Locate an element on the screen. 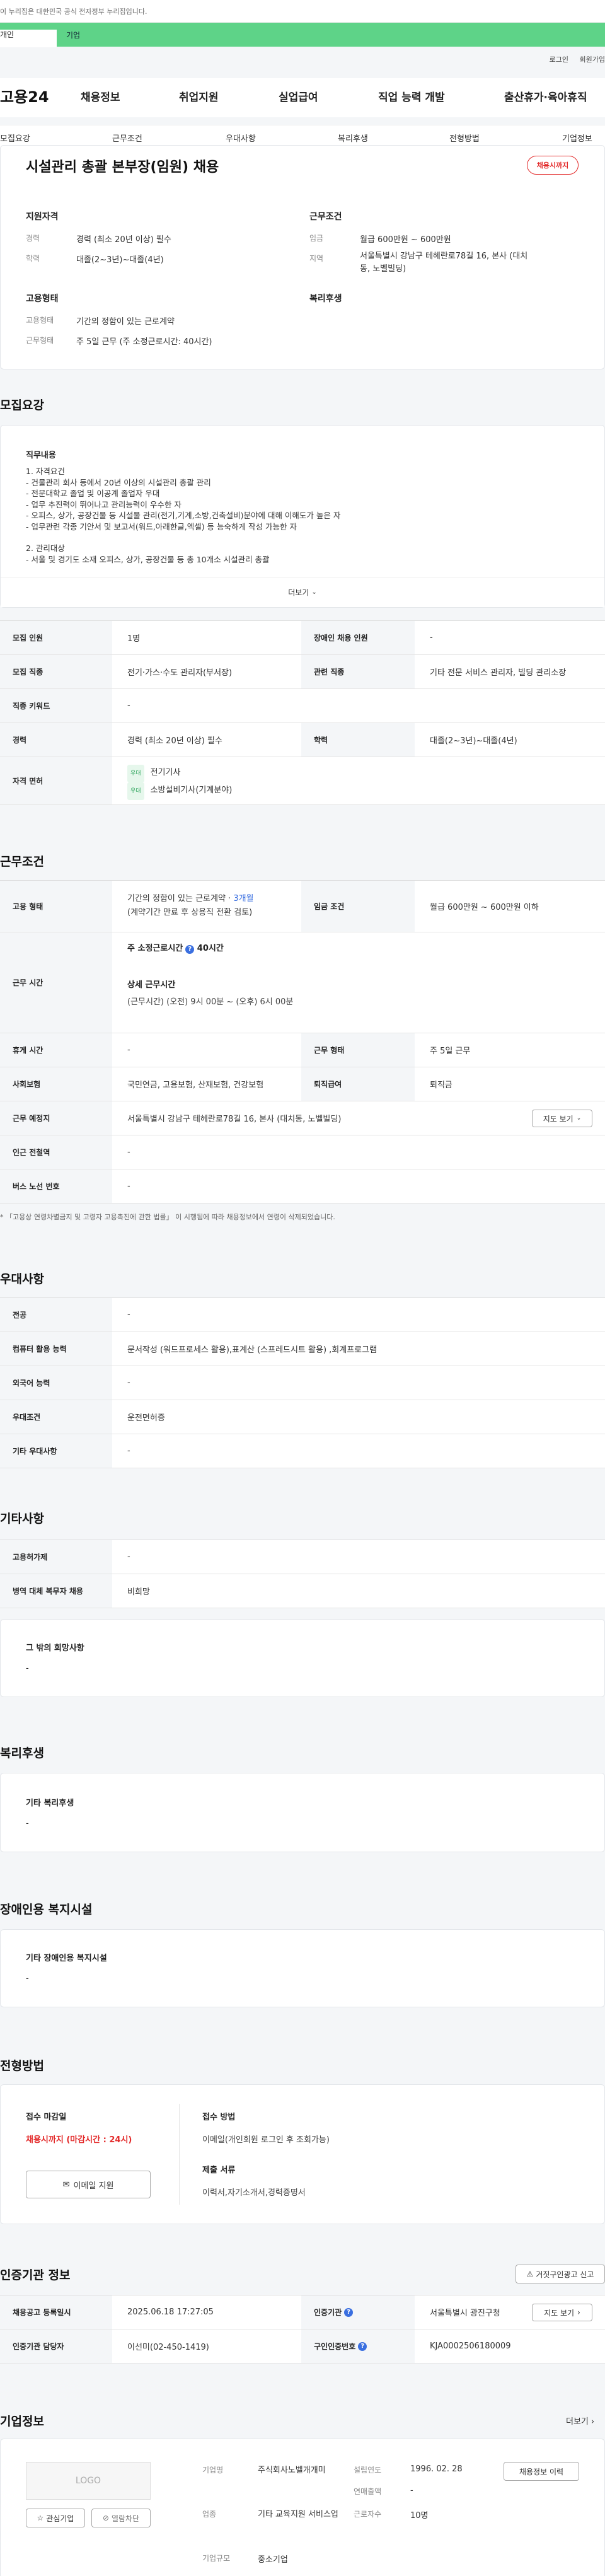 This screenshot has width=605, height=2576. table-header: 학력 is located at coordinates (358, 740).